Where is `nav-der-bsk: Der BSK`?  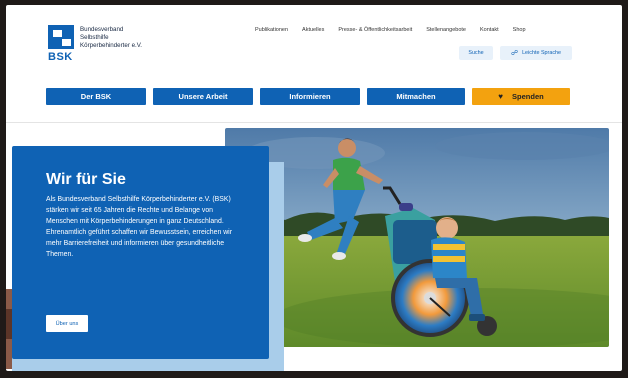 nav-der-bsk: Der BSK is located at coordinates (96, 96).